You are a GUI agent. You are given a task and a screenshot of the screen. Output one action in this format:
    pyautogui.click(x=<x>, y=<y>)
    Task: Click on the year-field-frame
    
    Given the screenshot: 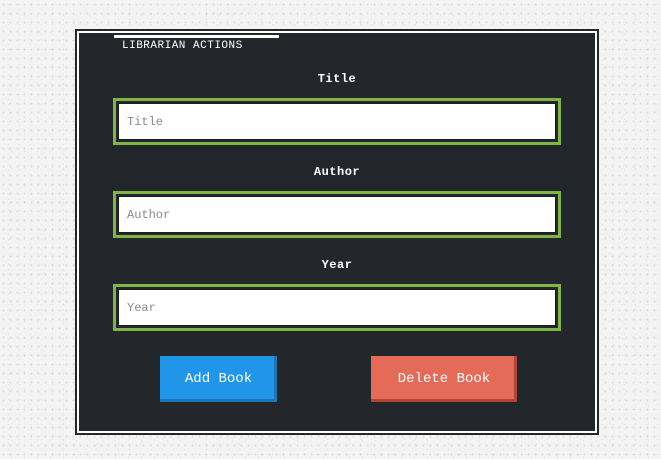 What is the action you would take?
    pyautogui.click(x=337, y=307)
    